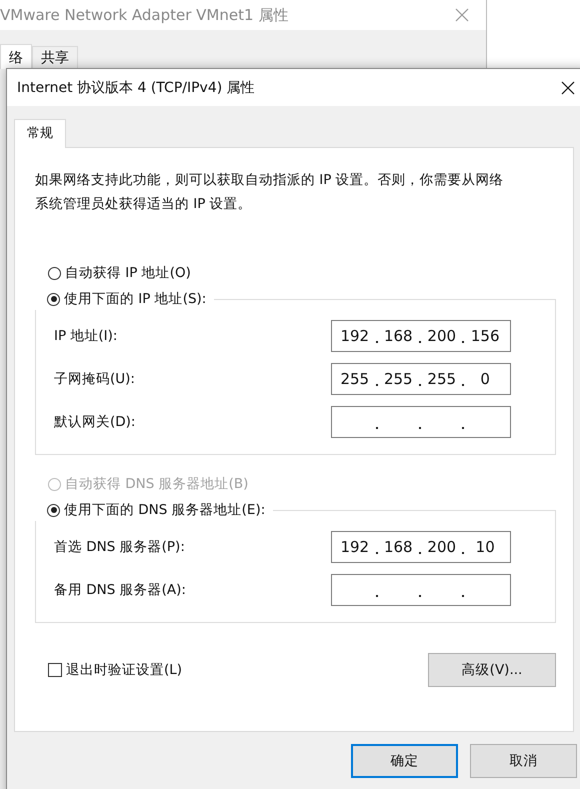 This screenshot has width=580, height=789. What do you see at coordinates (128, 273) in the screenshot?
I see `radio-label: 自动获得 IP 地址(O)` at bounding box center [128, 273].